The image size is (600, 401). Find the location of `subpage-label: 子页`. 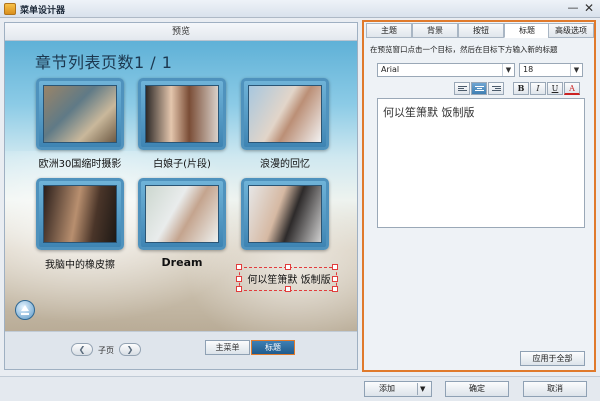

subpage-label: 子页 is located at coordinates (106, 350).